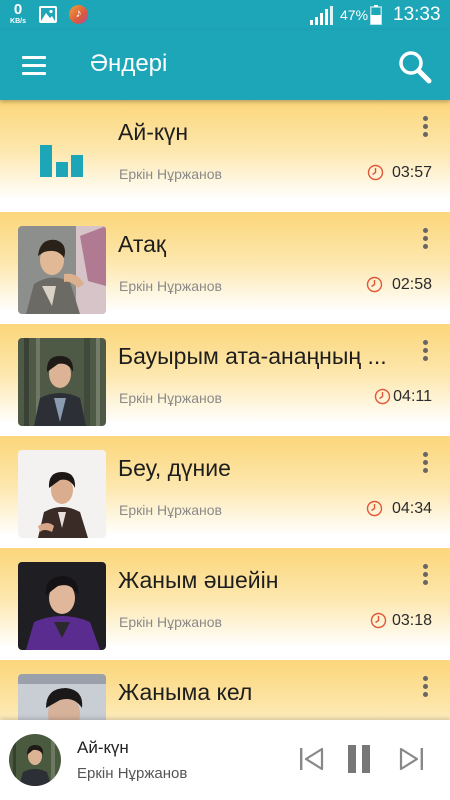 The height and width of the screenshot is (800, 450). What do you see at coordinates (225, 760) in the screenshot?
I see `mini-player: Ай-күн Еркін Нұржанов` at bounding box center [225, 760].